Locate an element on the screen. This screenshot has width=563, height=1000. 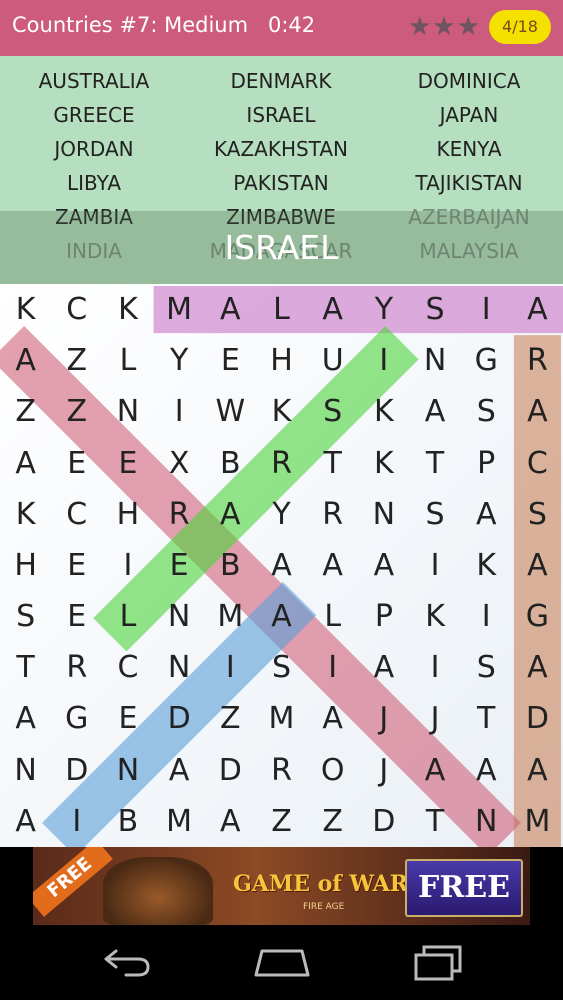
home-icon is located at coordinates (282, 963).